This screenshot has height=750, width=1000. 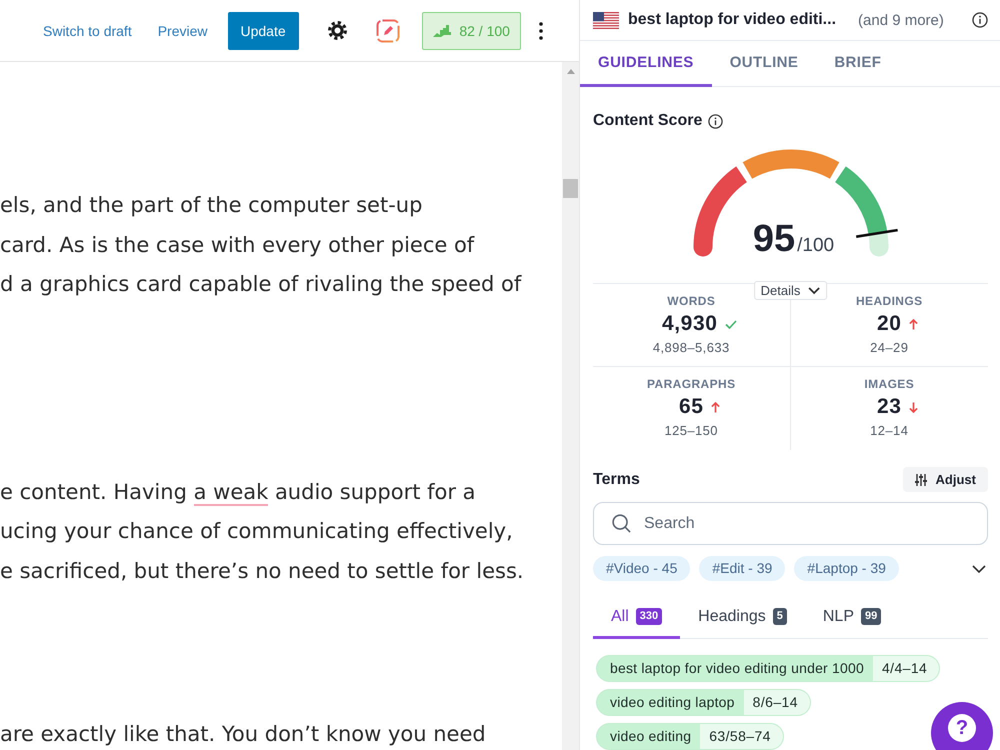 I want to click on term-count: 4/4–14, so click(x=906, y=668).